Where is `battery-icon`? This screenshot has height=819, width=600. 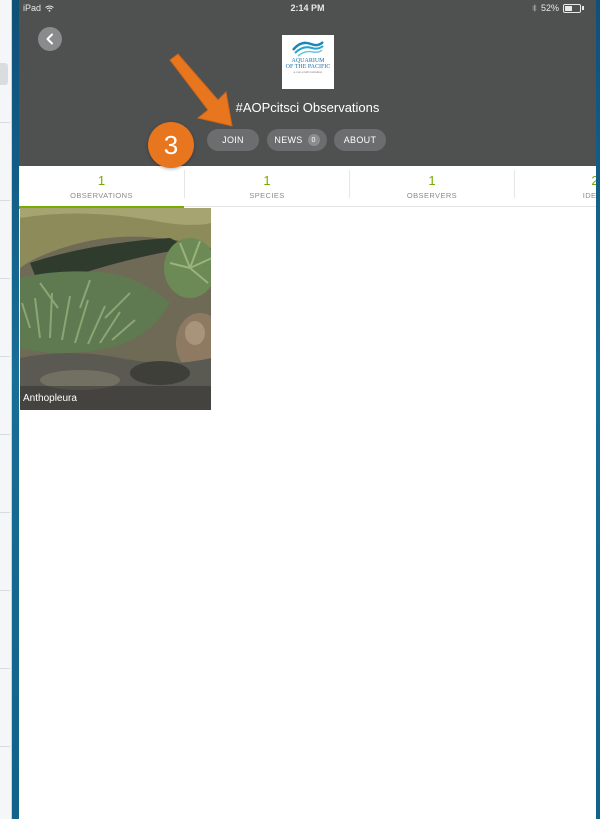
battery-icon is located at coordinates (572, 8).